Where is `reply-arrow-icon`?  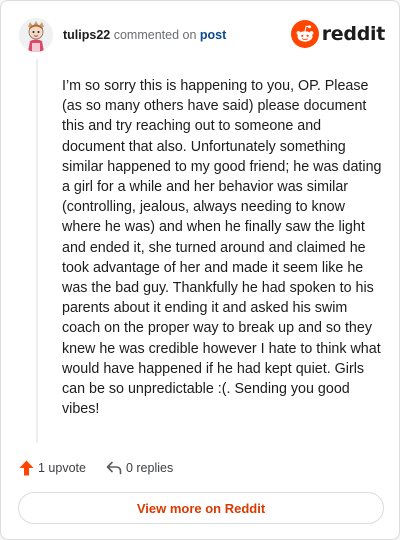
reply-arrow-icon is located at coordinates (114, 468).